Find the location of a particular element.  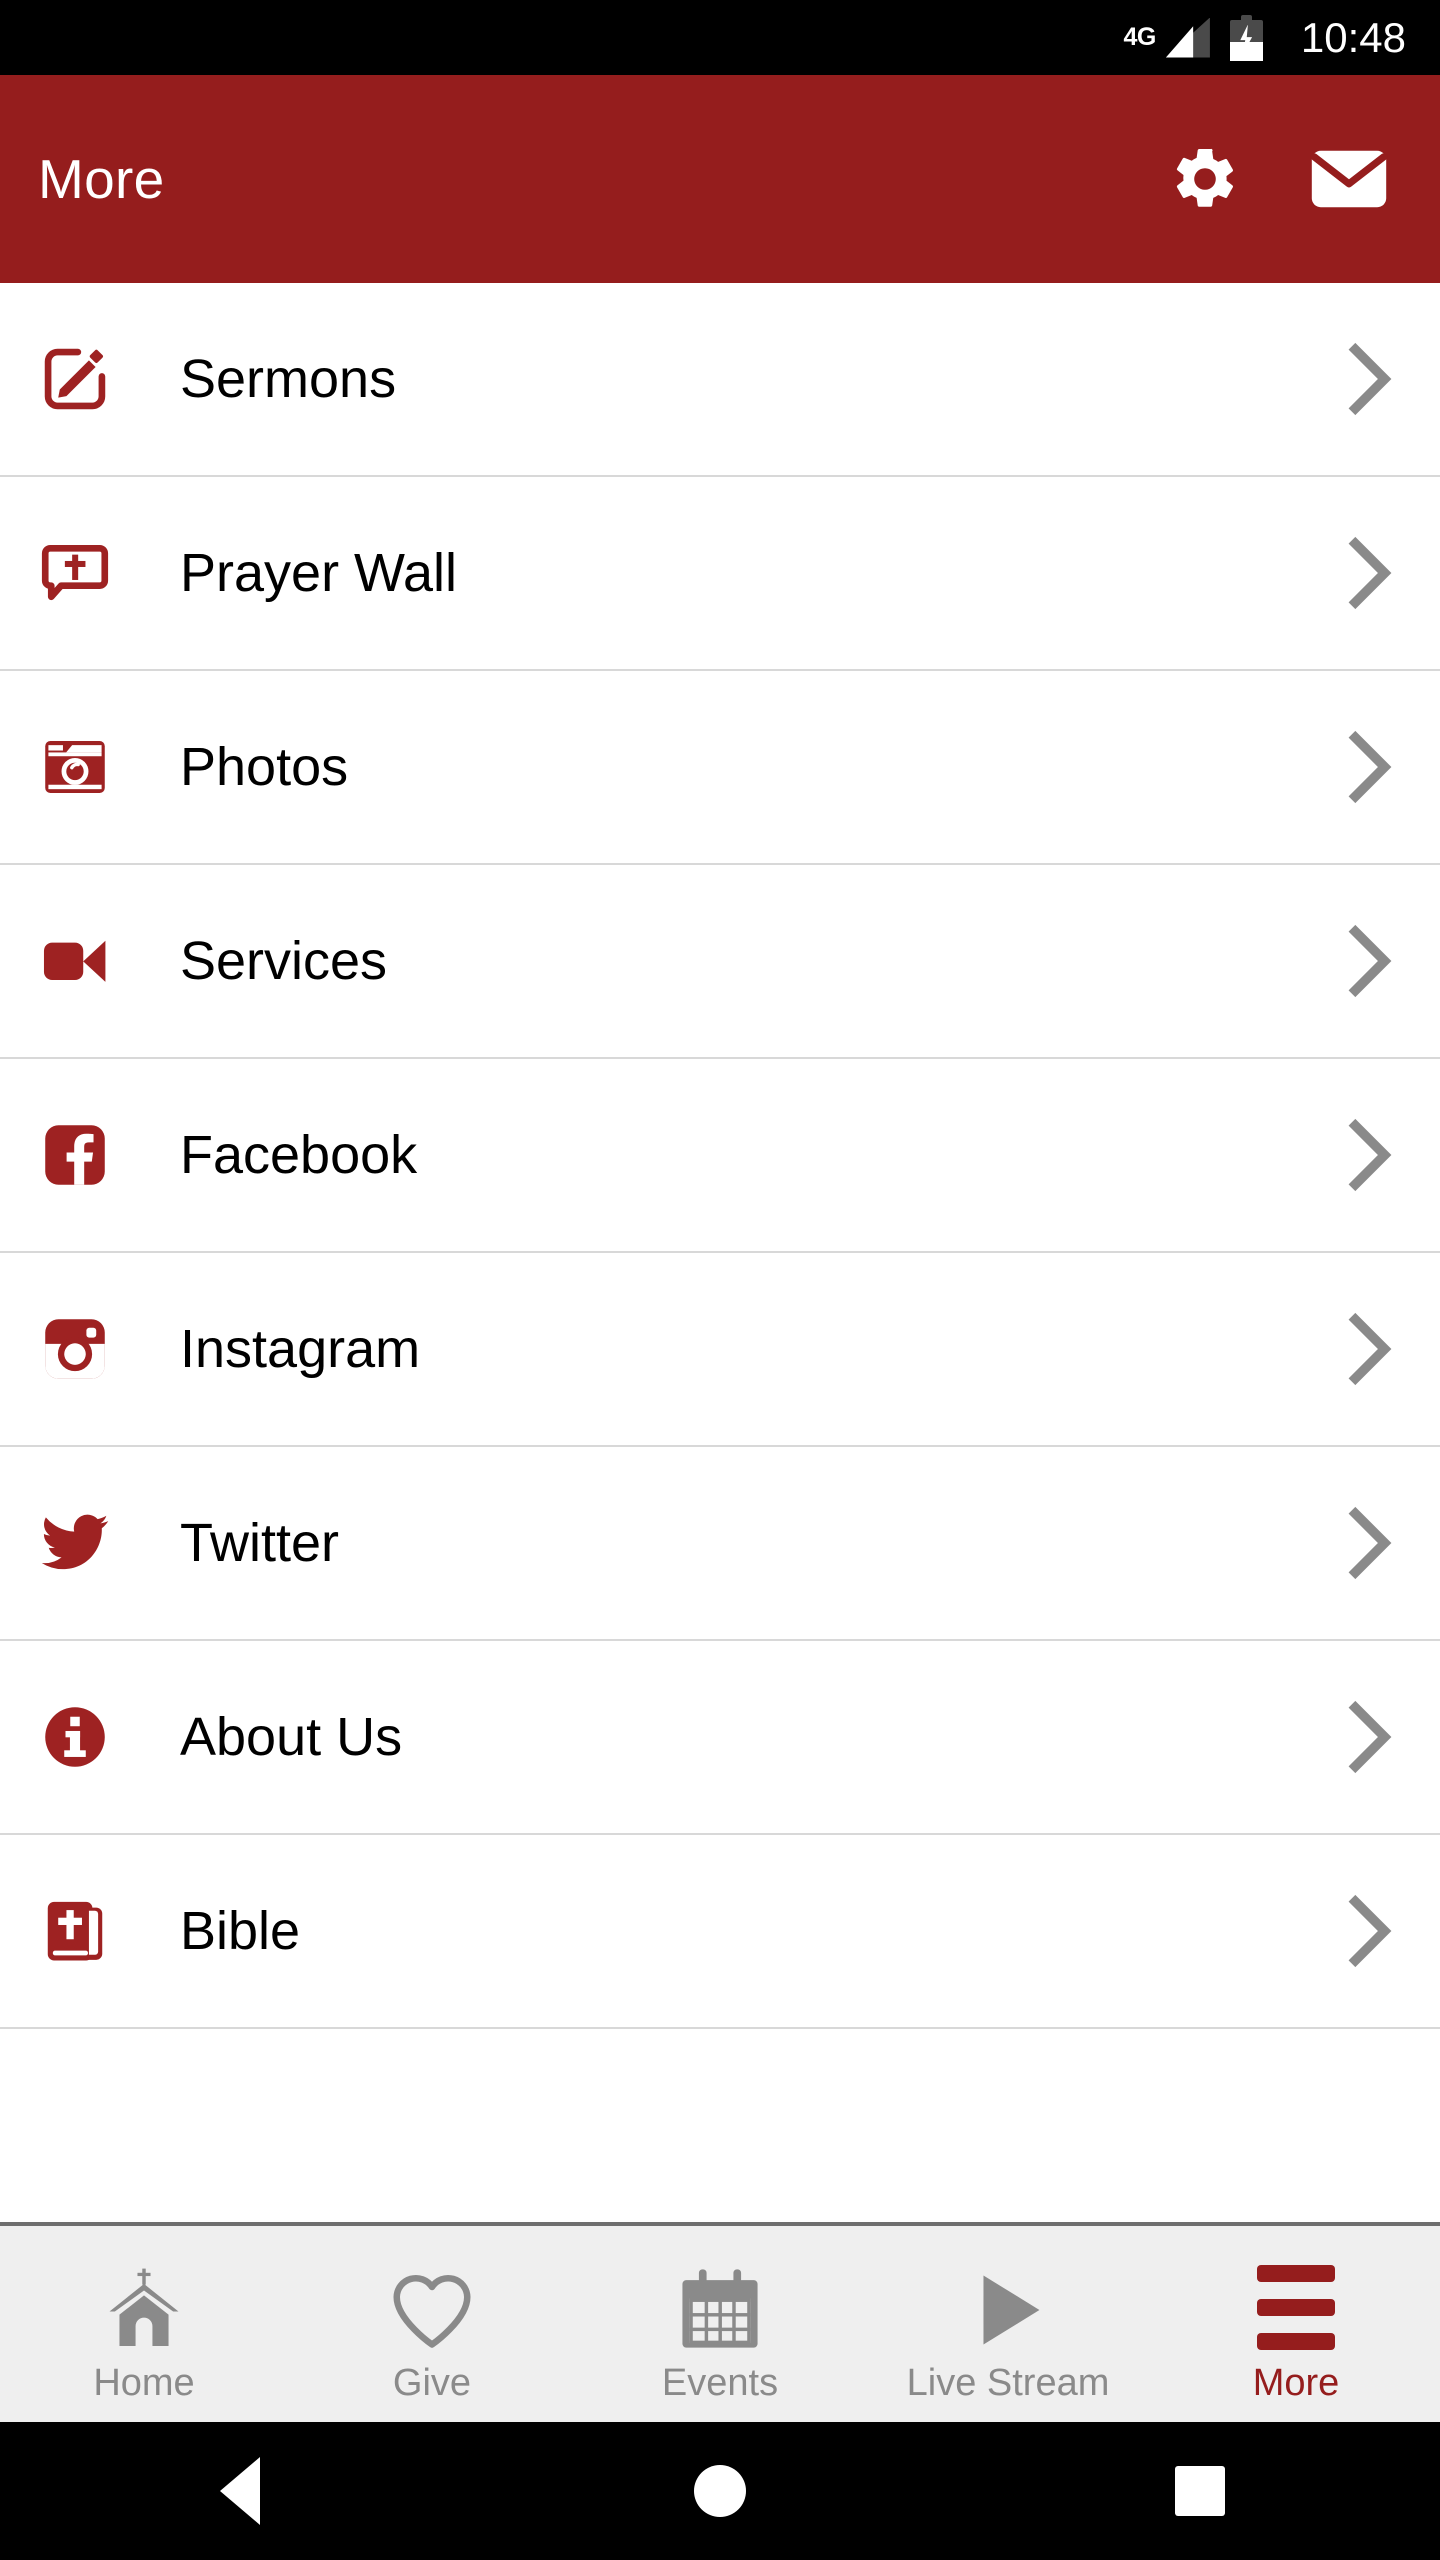

menu-item-label: Twitter is located at coordinates (260, 1543).